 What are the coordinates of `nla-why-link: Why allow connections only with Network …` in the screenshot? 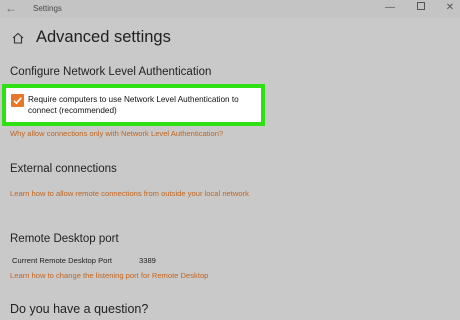 It's located at (116, 133).